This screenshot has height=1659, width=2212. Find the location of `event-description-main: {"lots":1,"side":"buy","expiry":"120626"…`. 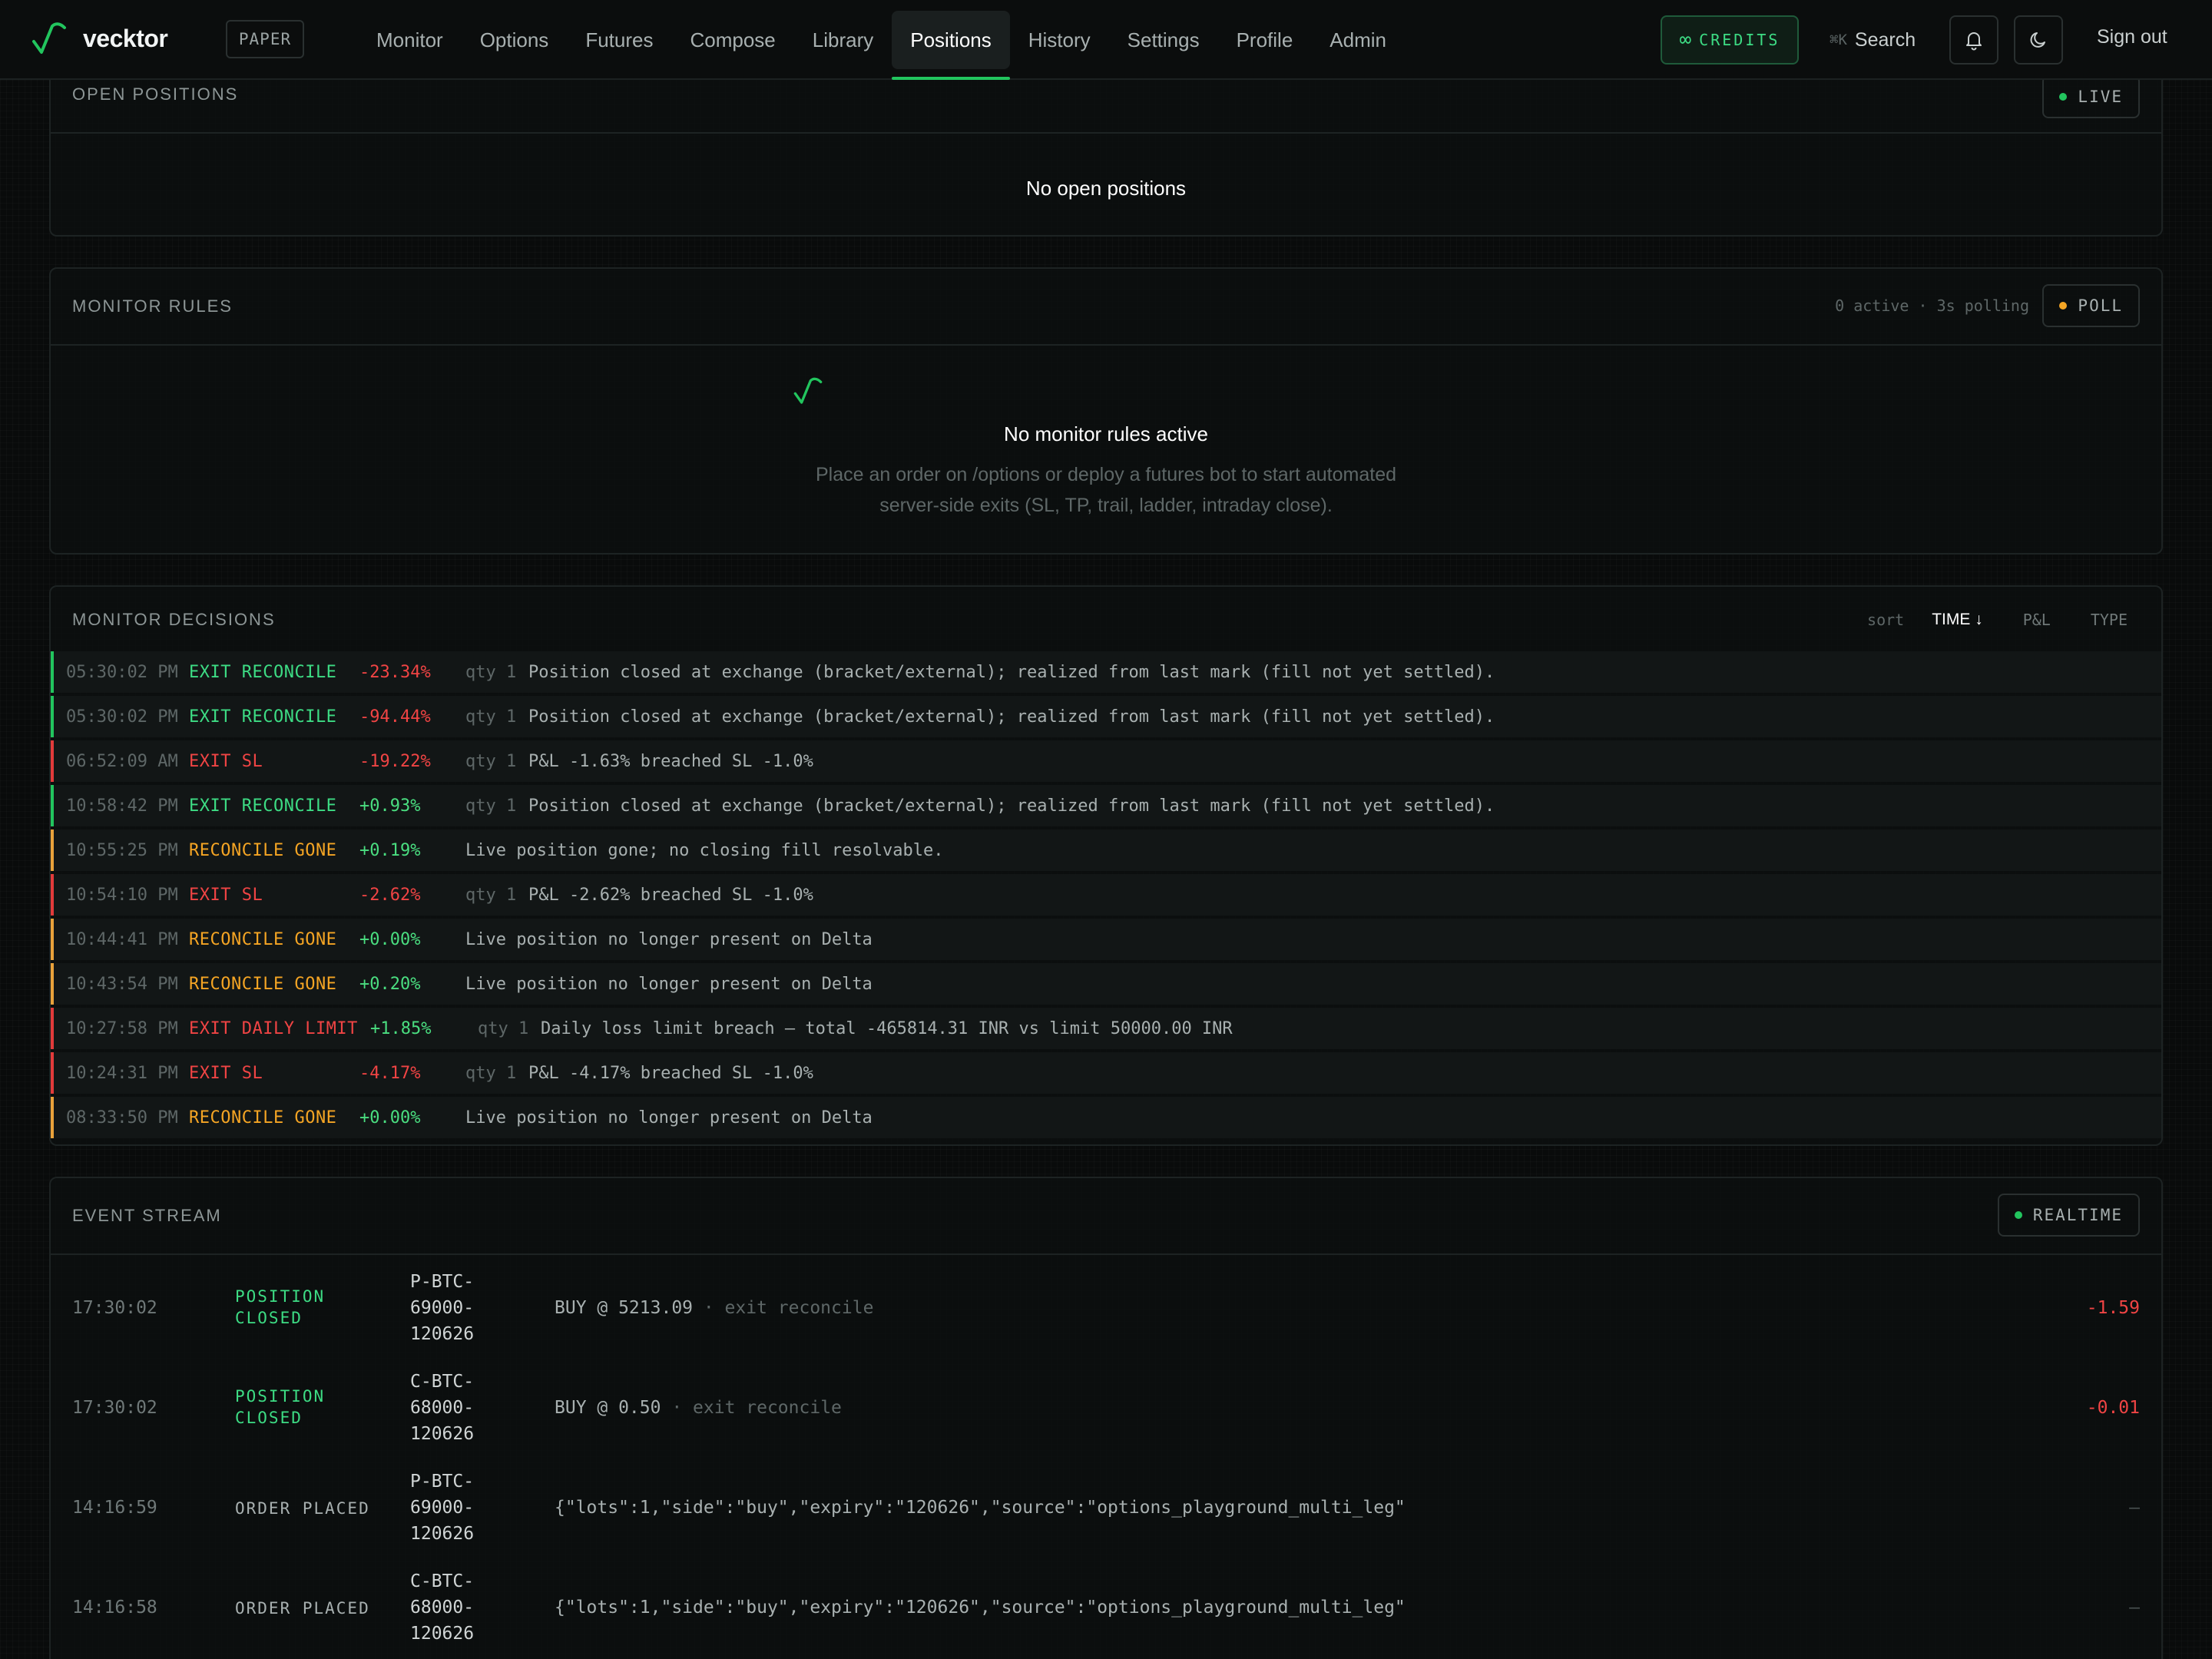

event-description-main: {"lots":1,"side":"buy","expiry":"120626"… is located at coordinates (981, 1608).